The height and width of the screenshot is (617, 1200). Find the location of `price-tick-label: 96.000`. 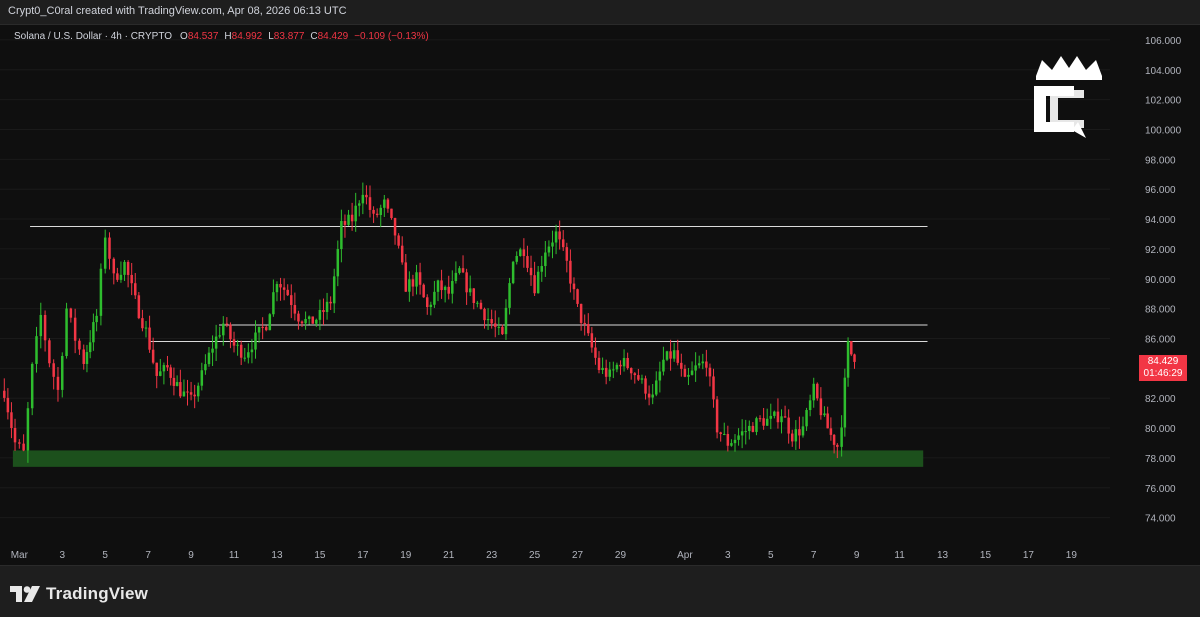

price-tick-label: 96.000 is located at coordinates (1160, 190).